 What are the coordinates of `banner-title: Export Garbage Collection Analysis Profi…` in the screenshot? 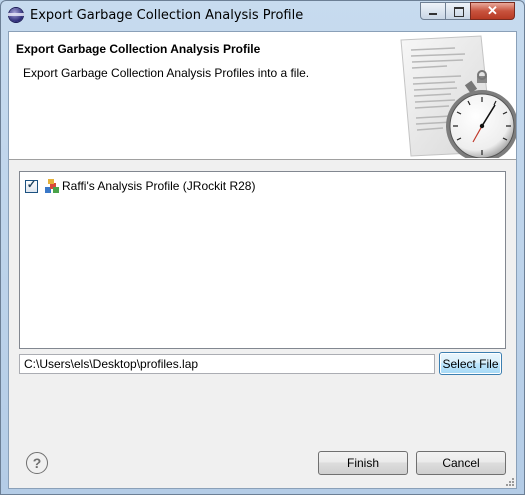 It's located at (138, 49).